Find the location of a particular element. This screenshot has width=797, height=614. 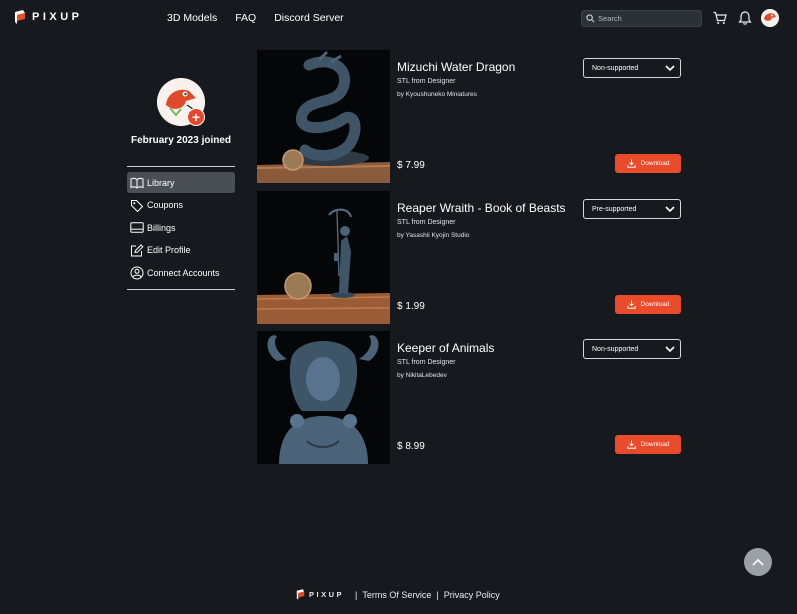

search-box is located at coordinates (641, 18).